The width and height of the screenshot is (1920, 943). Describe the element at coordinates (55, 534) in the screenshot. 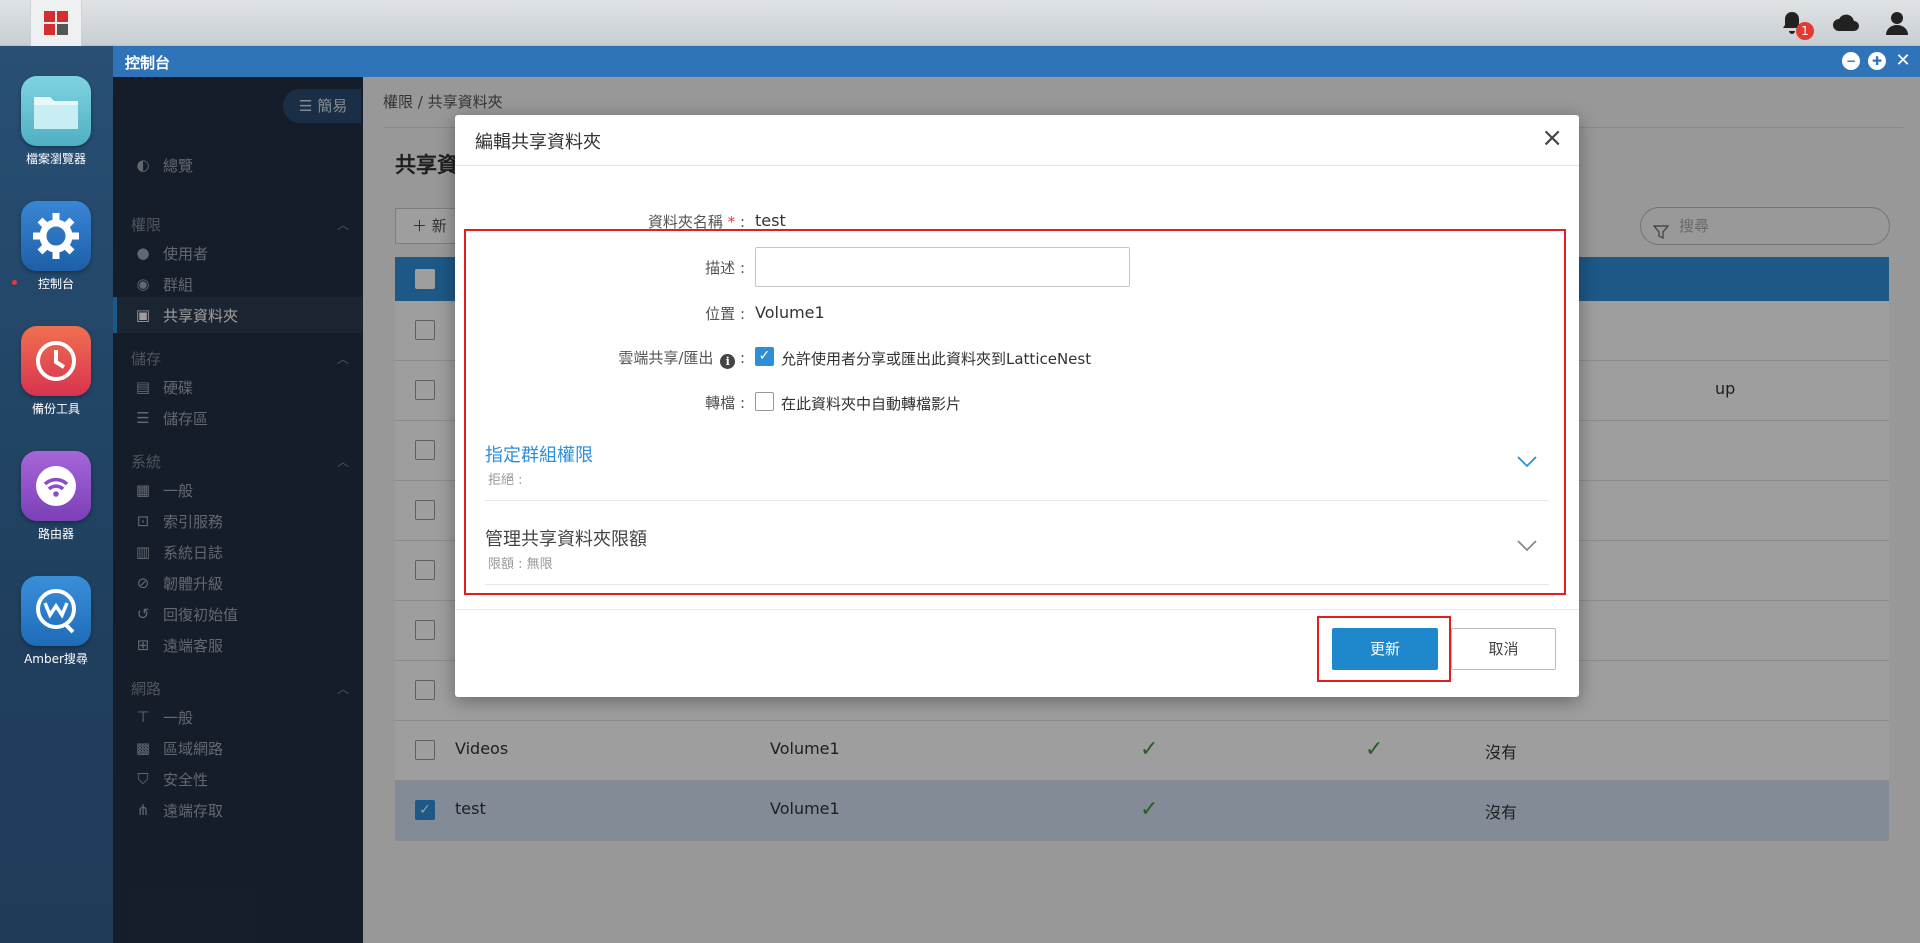

I see `app-label: 路由器` at that location.